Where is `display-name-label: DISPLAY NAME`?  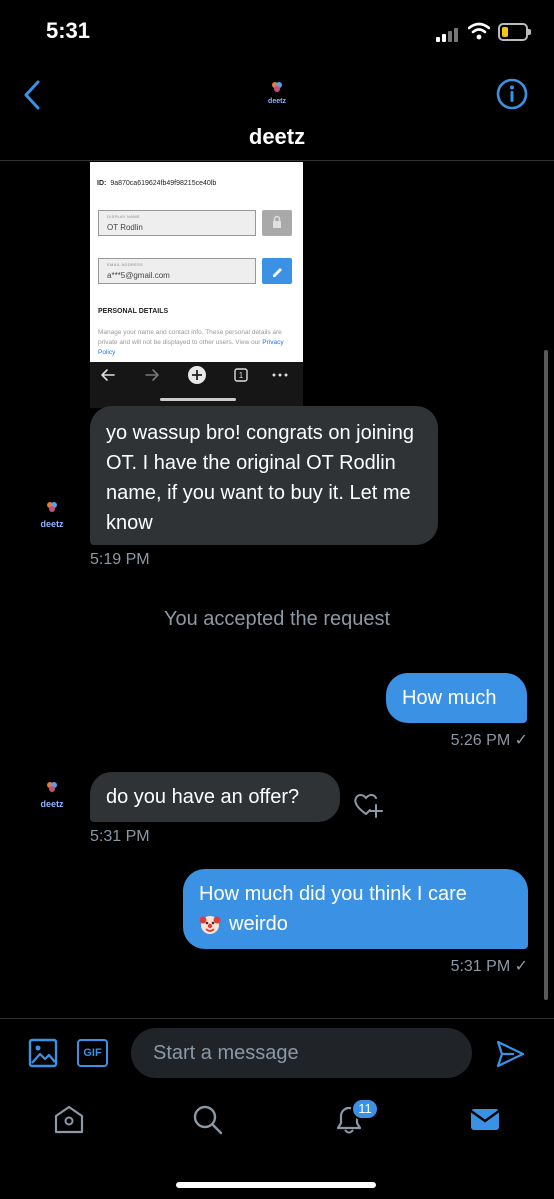
display-name-label: DISPLAY NAME is located at coordinates (123, 216).